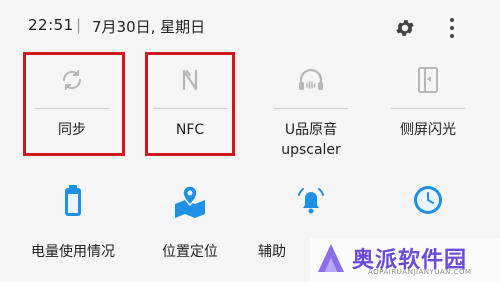 The image size is (500, 282). What do you see at coordinates (428, 130) in the screenshot?
I see `tile-label: 侧屏闪光` at bounding box center [428, 130].